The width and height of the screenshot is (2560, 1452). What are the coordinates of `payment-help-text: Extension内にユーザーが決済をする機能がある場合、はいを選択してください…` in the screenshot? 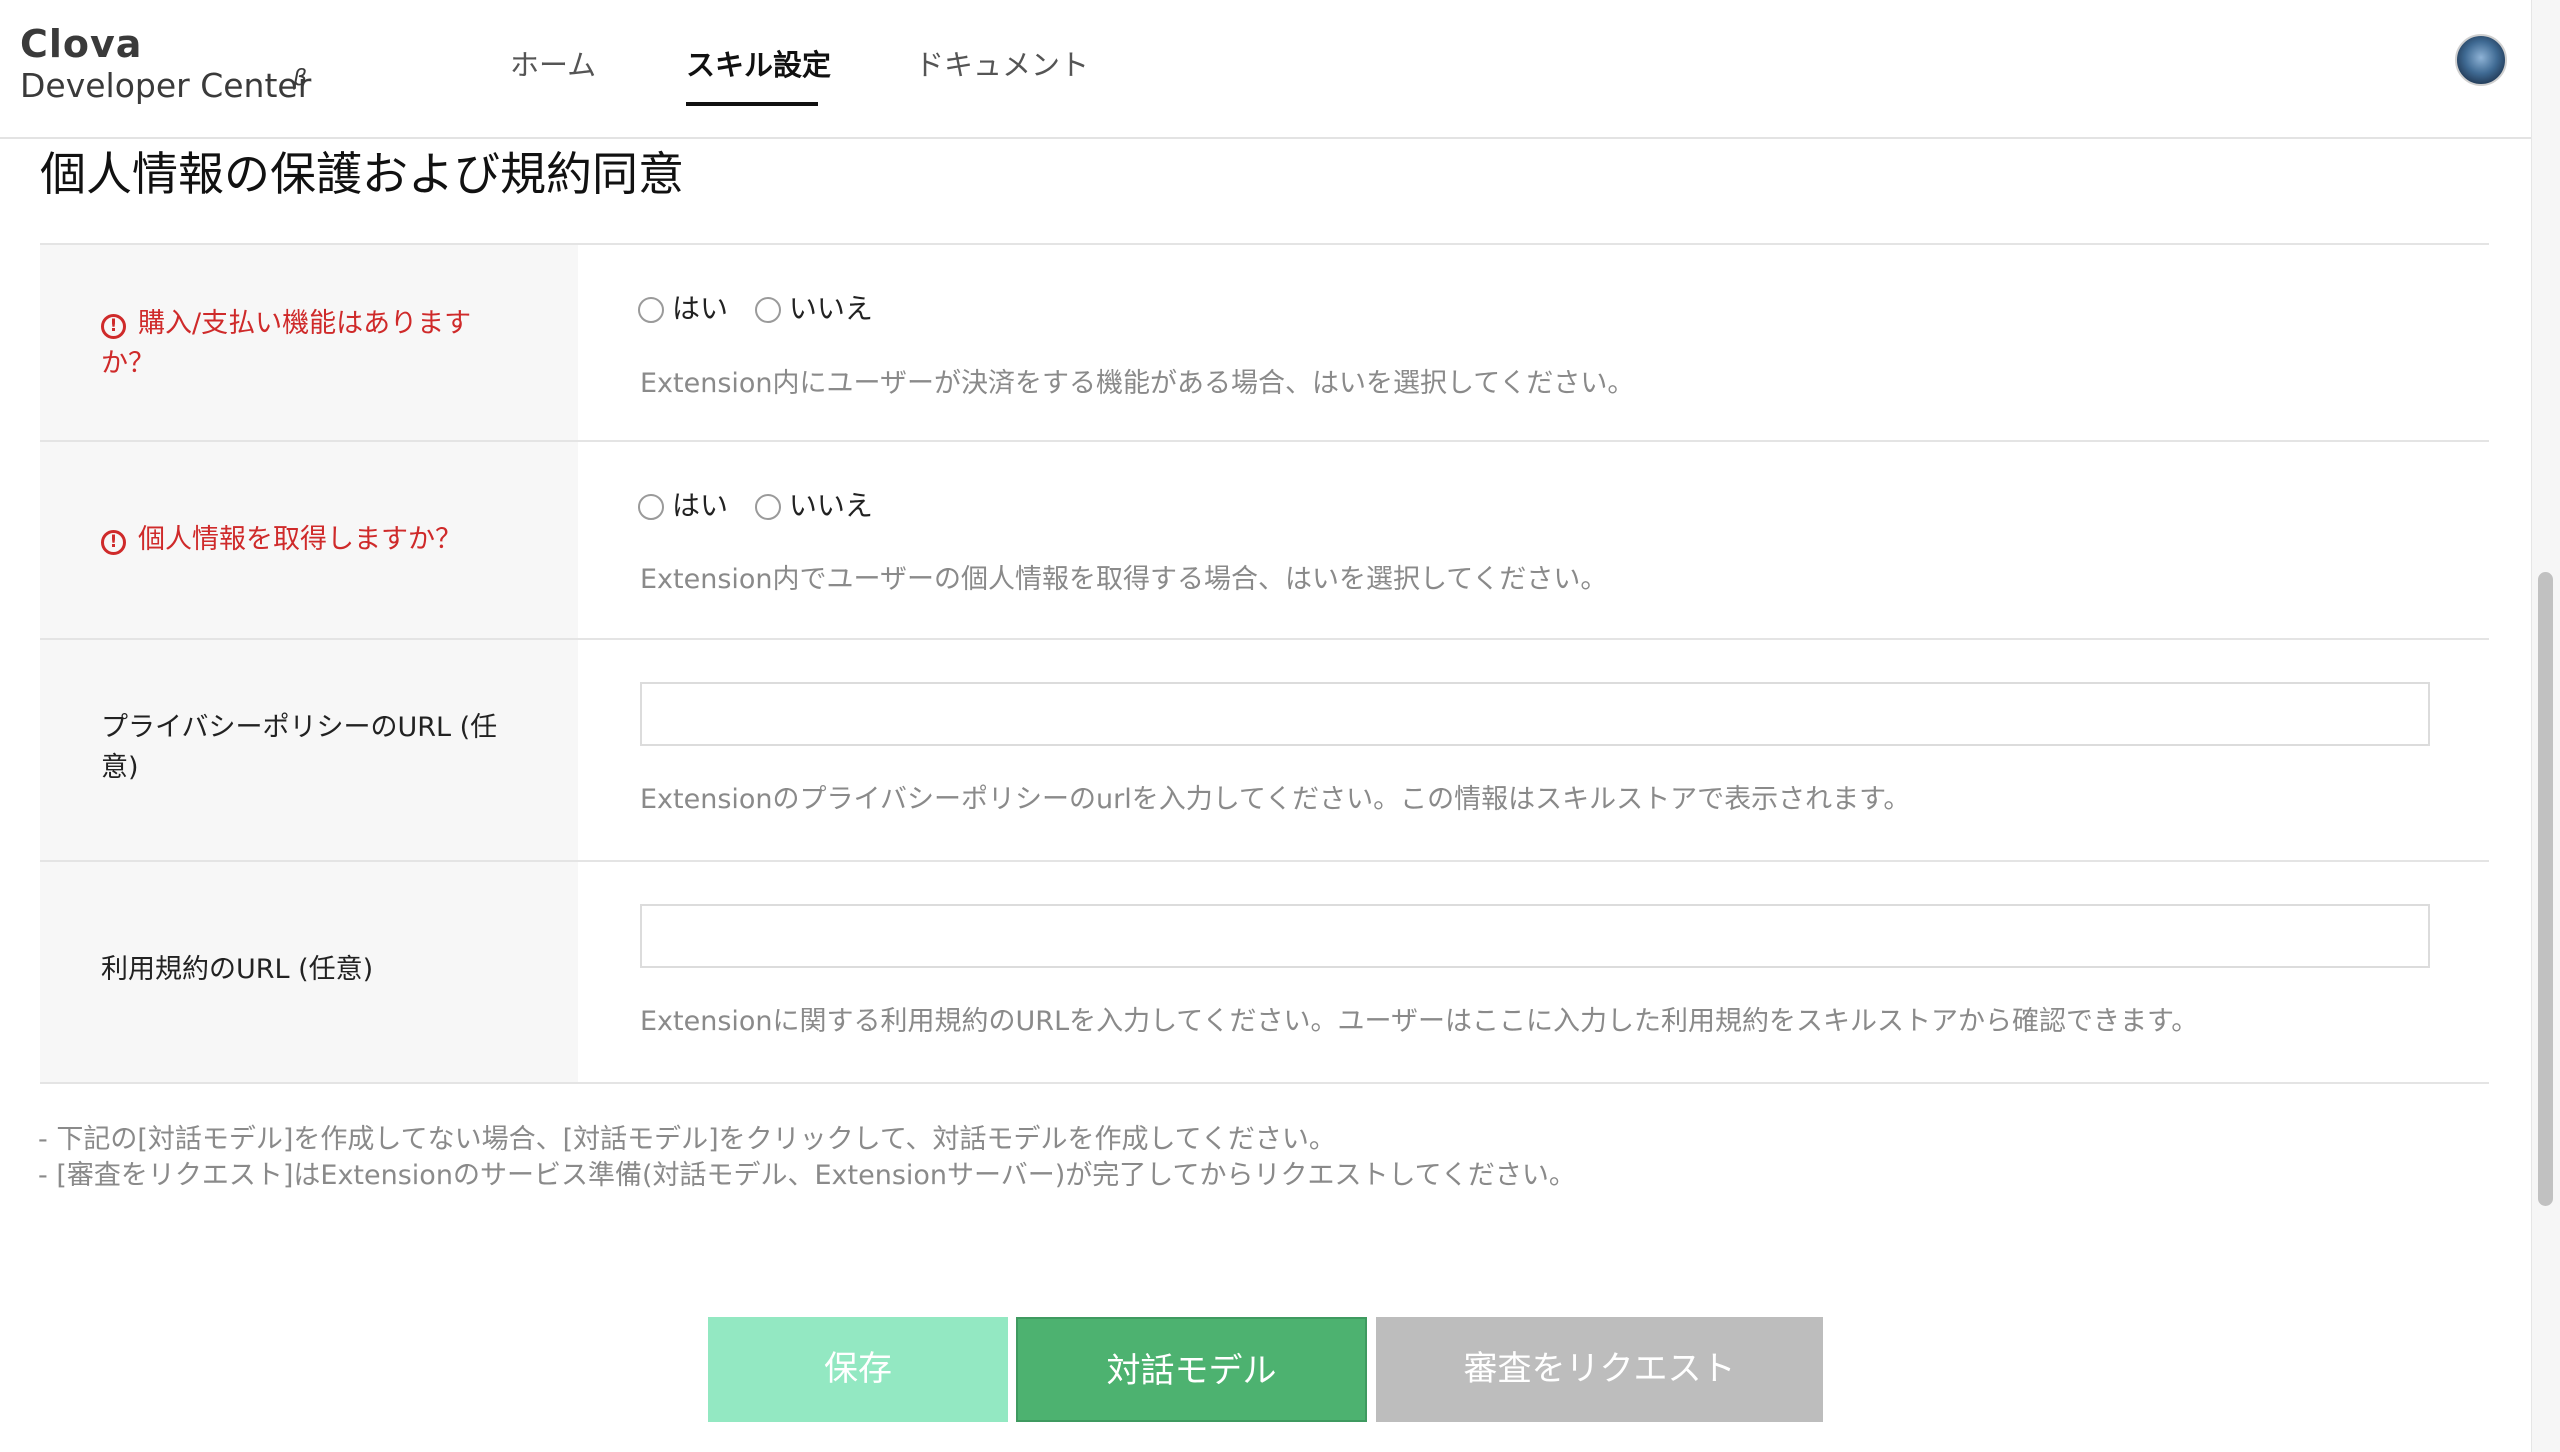 It's located at (1137, 383).